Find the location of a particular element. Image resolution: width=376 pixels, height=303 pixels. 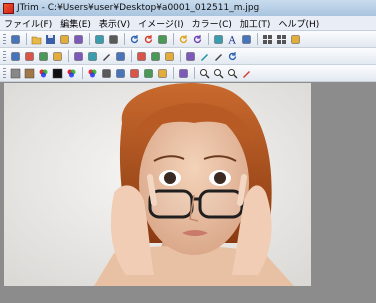

list-button is located at coordinates (281, 39).